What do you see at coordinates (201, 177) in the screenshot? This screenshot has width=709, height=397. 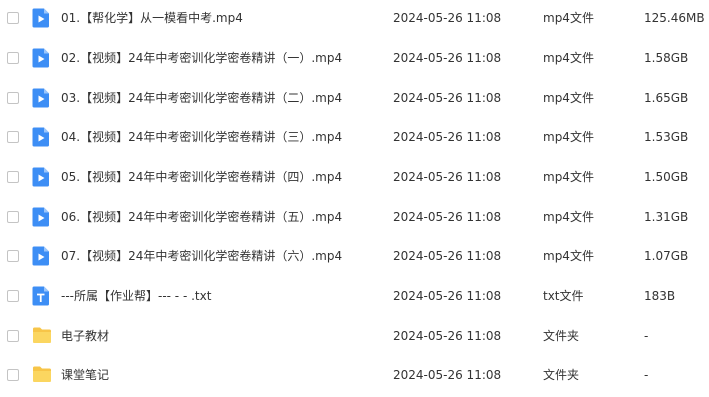 I see `file-name: 05.【视频】24年中考密训化学密卷精讲（四）.mp4` at bounding box center [201, 177].